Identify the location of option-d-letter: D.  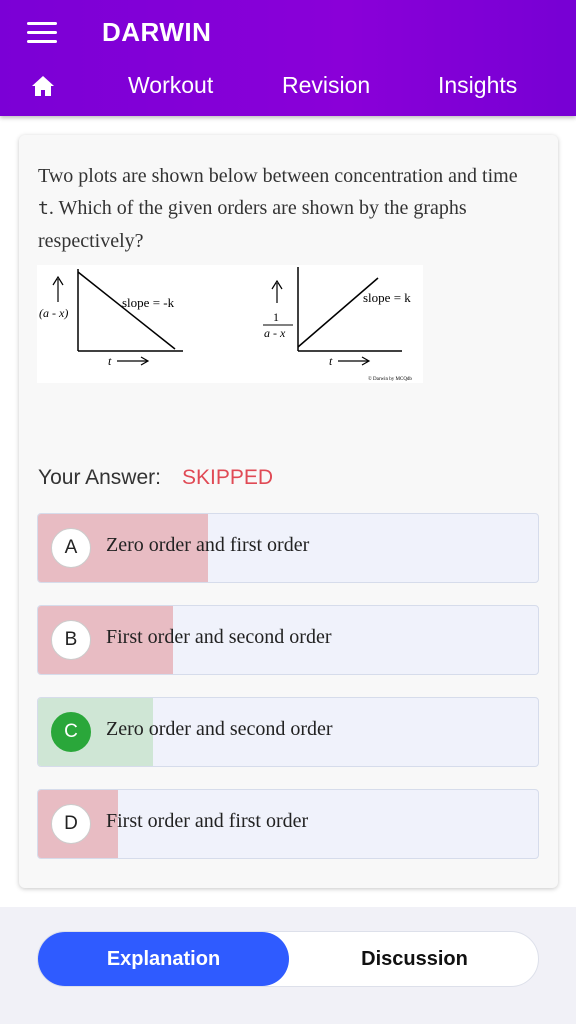
(71, 824).